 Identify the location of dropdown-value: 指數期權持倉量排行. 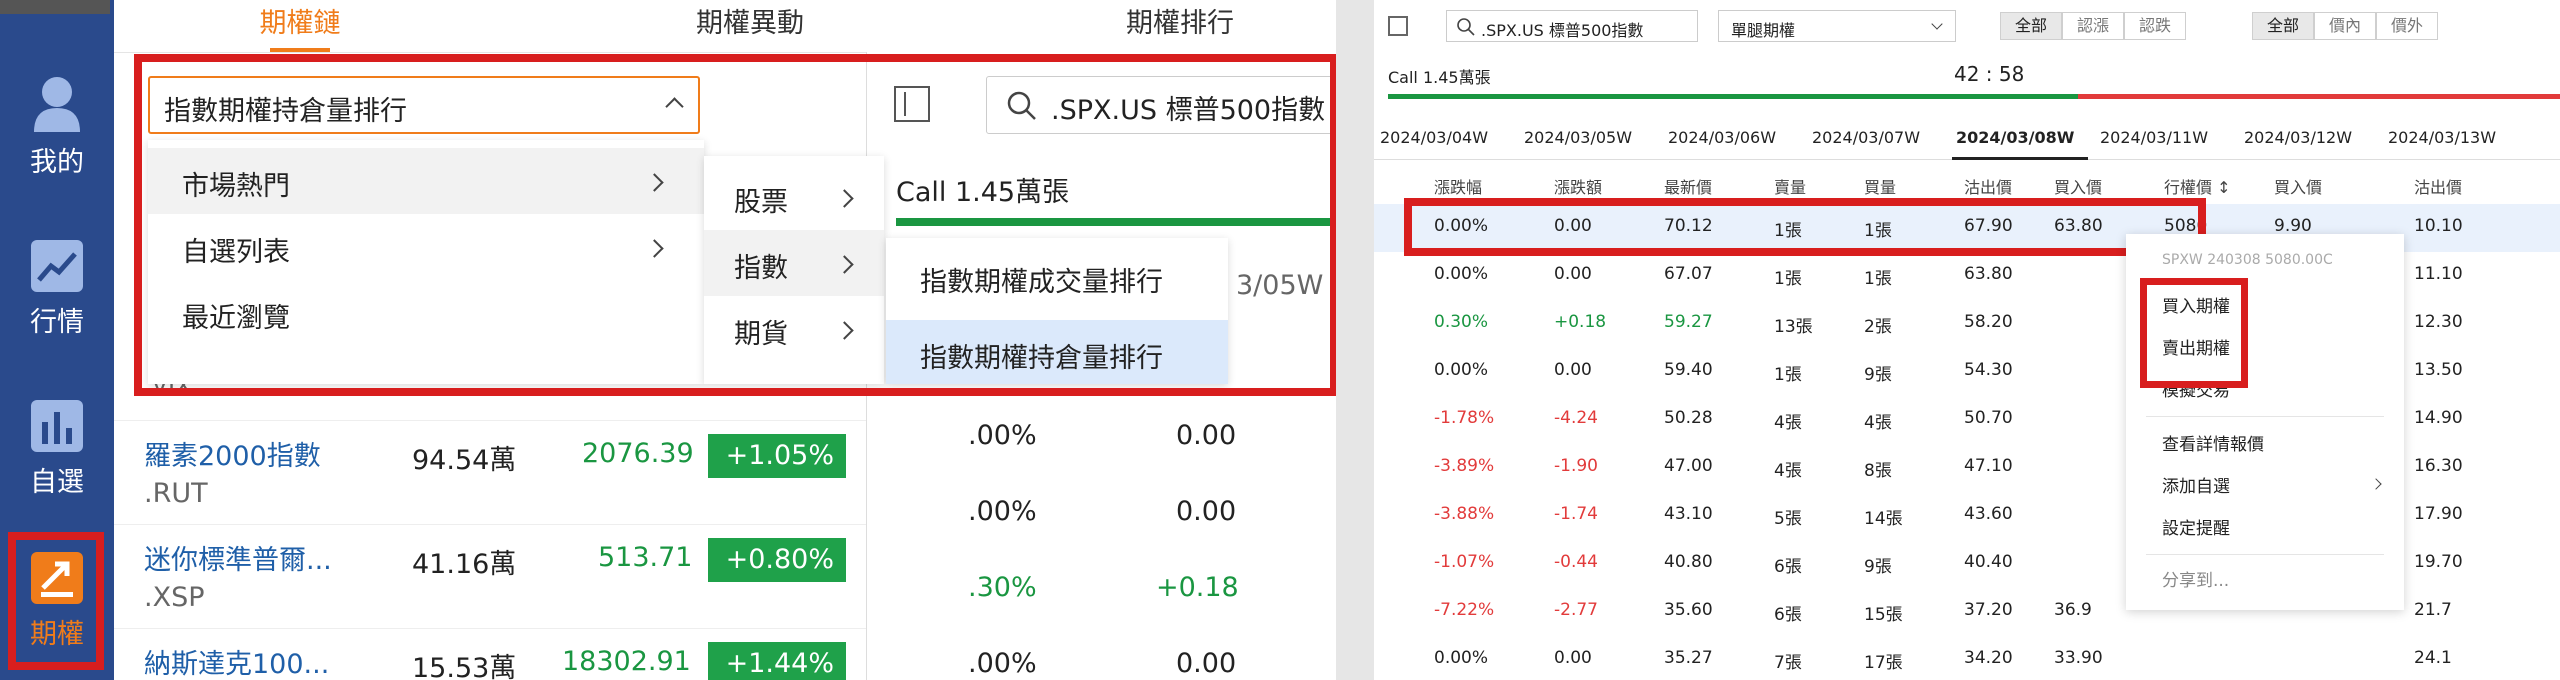
(285, 111).